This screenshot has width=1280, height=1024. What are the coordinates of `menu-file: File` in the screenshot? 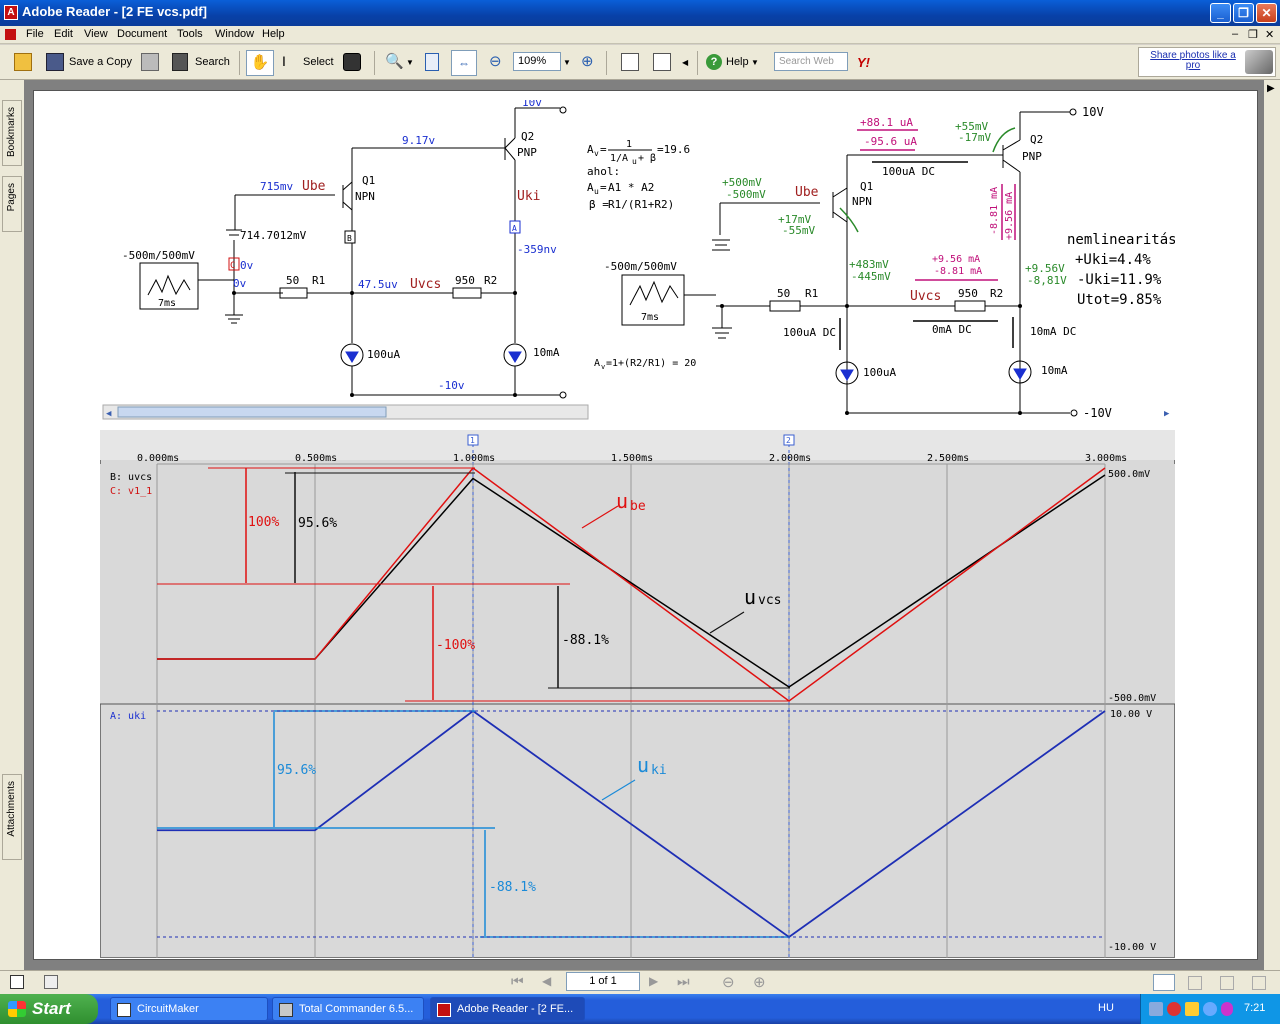 It's located at (35, 34).